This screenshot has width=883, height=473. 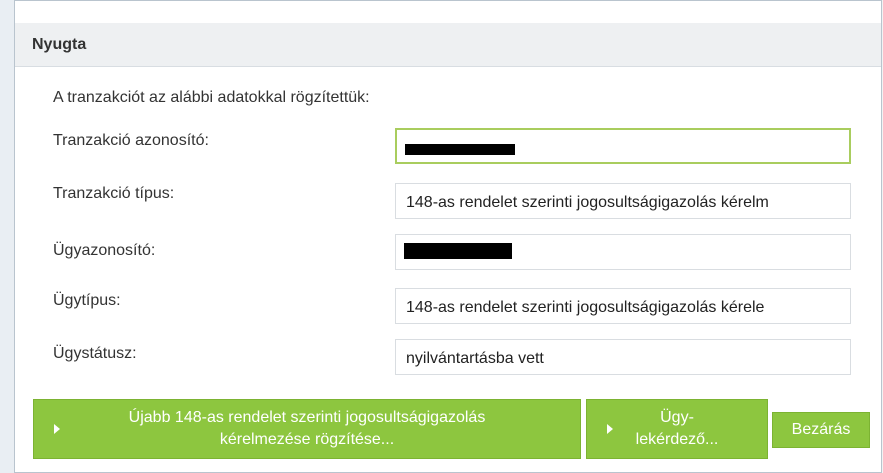 What do you see at coordinates (623, 252) in the screenshot?
I see `case-id-field` at bounding box center [623, 252].